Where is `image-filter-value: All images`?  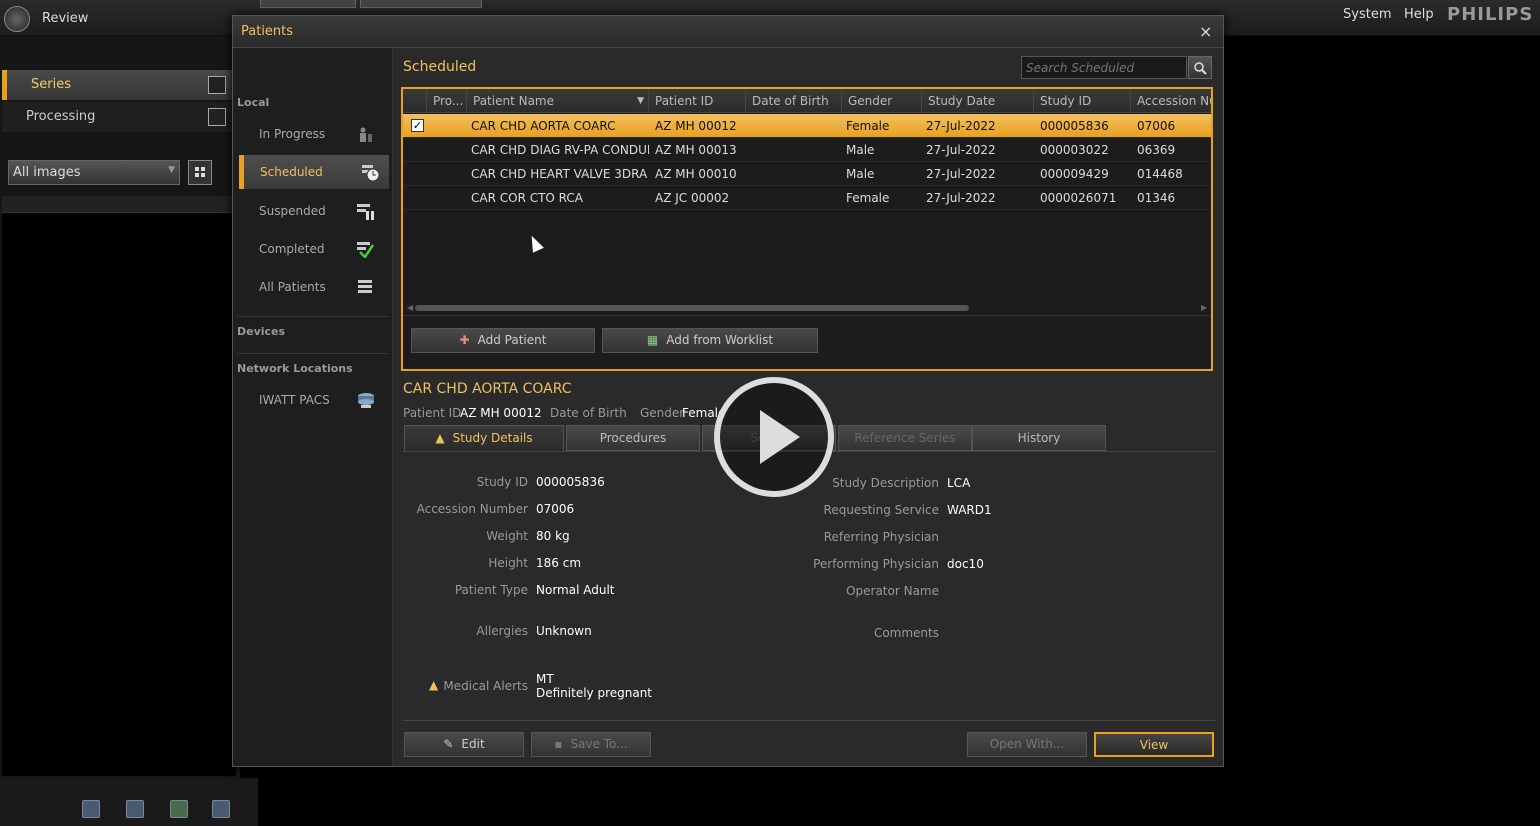
image-filter-value: All images is located at coordinates (47, 172).